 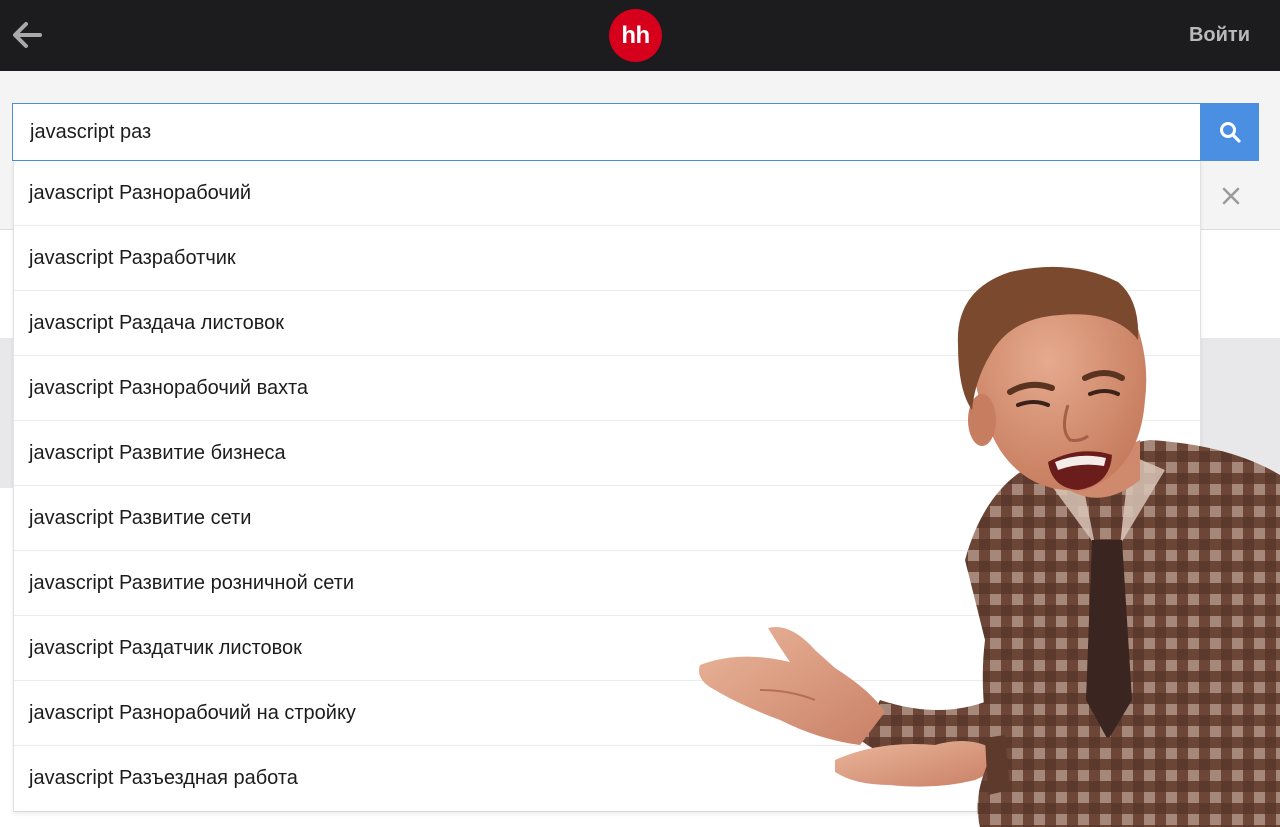 What do you see at coordinates (607, 583) in the screenshot?
I see `suggestion-item: javascript Развитие розничной сети` at bounding box center [607, 583].